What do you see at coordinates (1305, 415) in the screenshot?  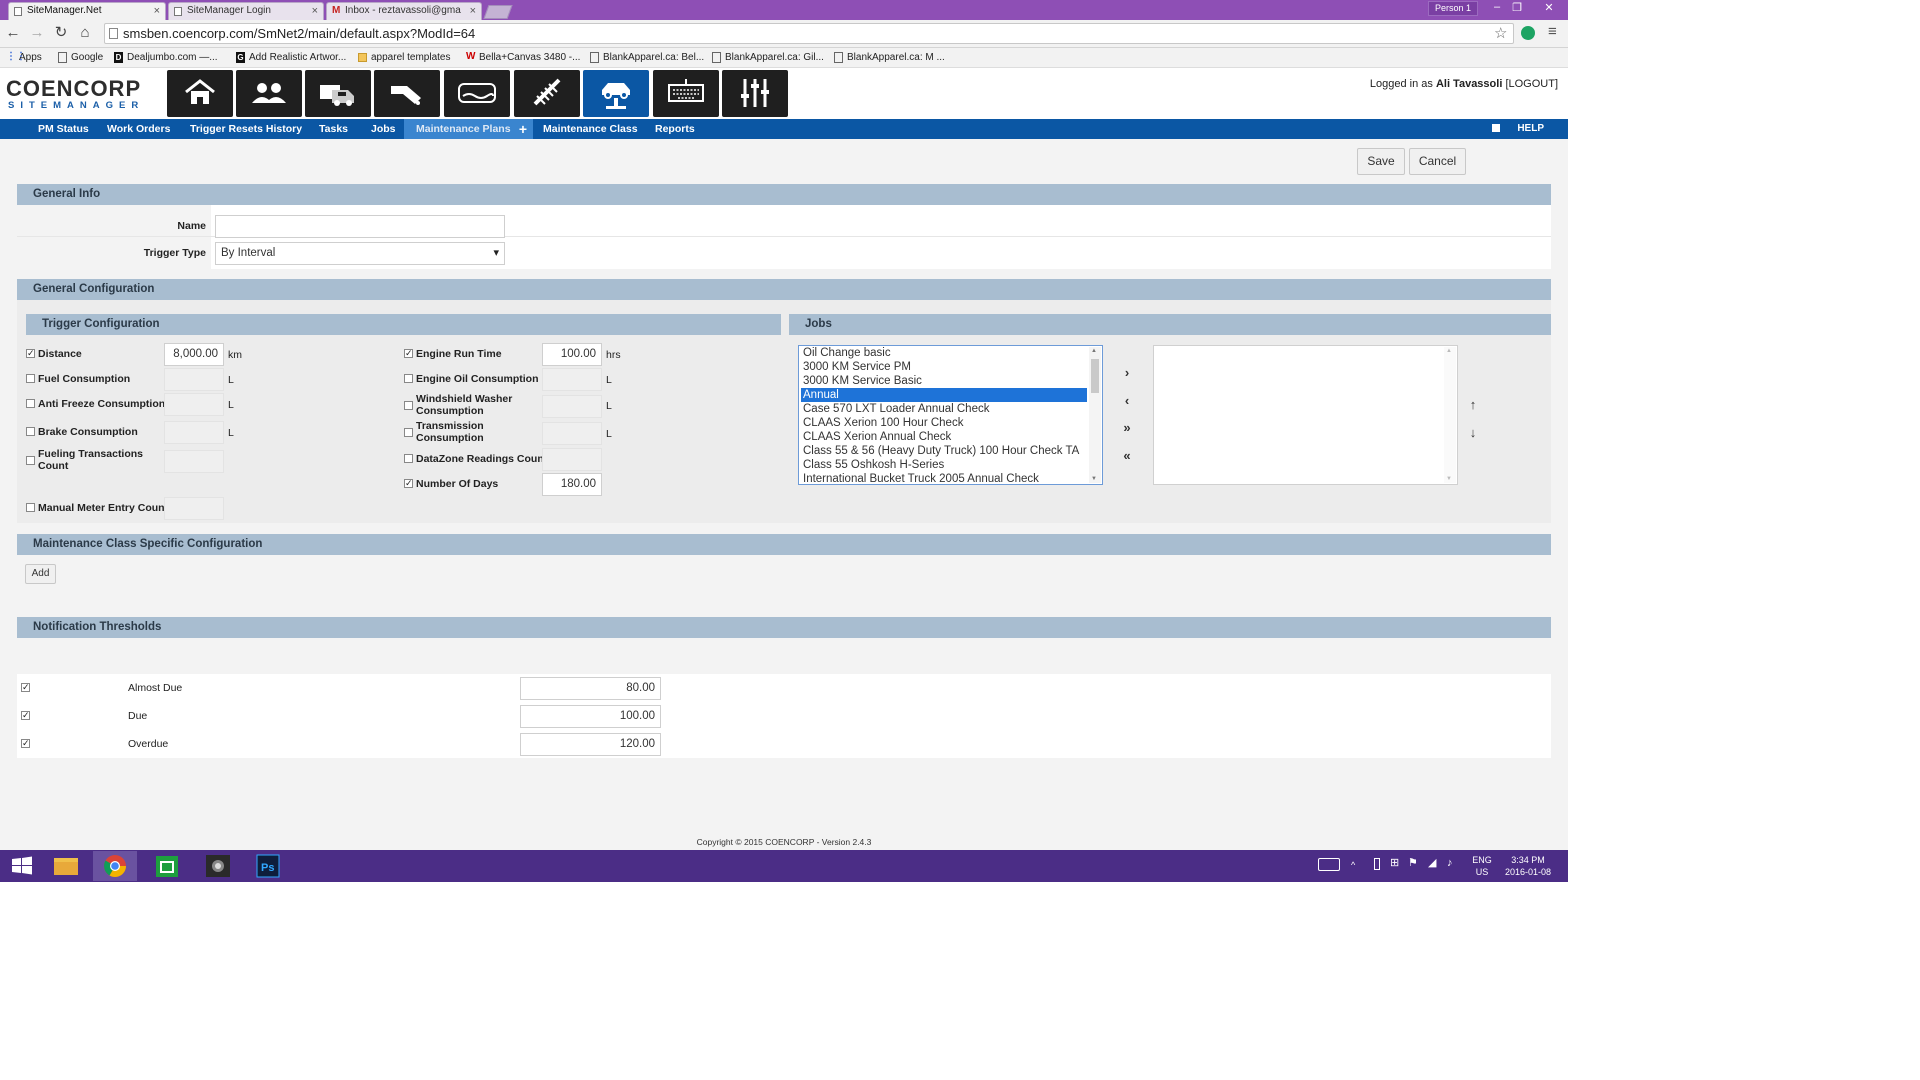 I see `selected-jobs-list: ▲ ▼` at bounding box center [1305, 415].